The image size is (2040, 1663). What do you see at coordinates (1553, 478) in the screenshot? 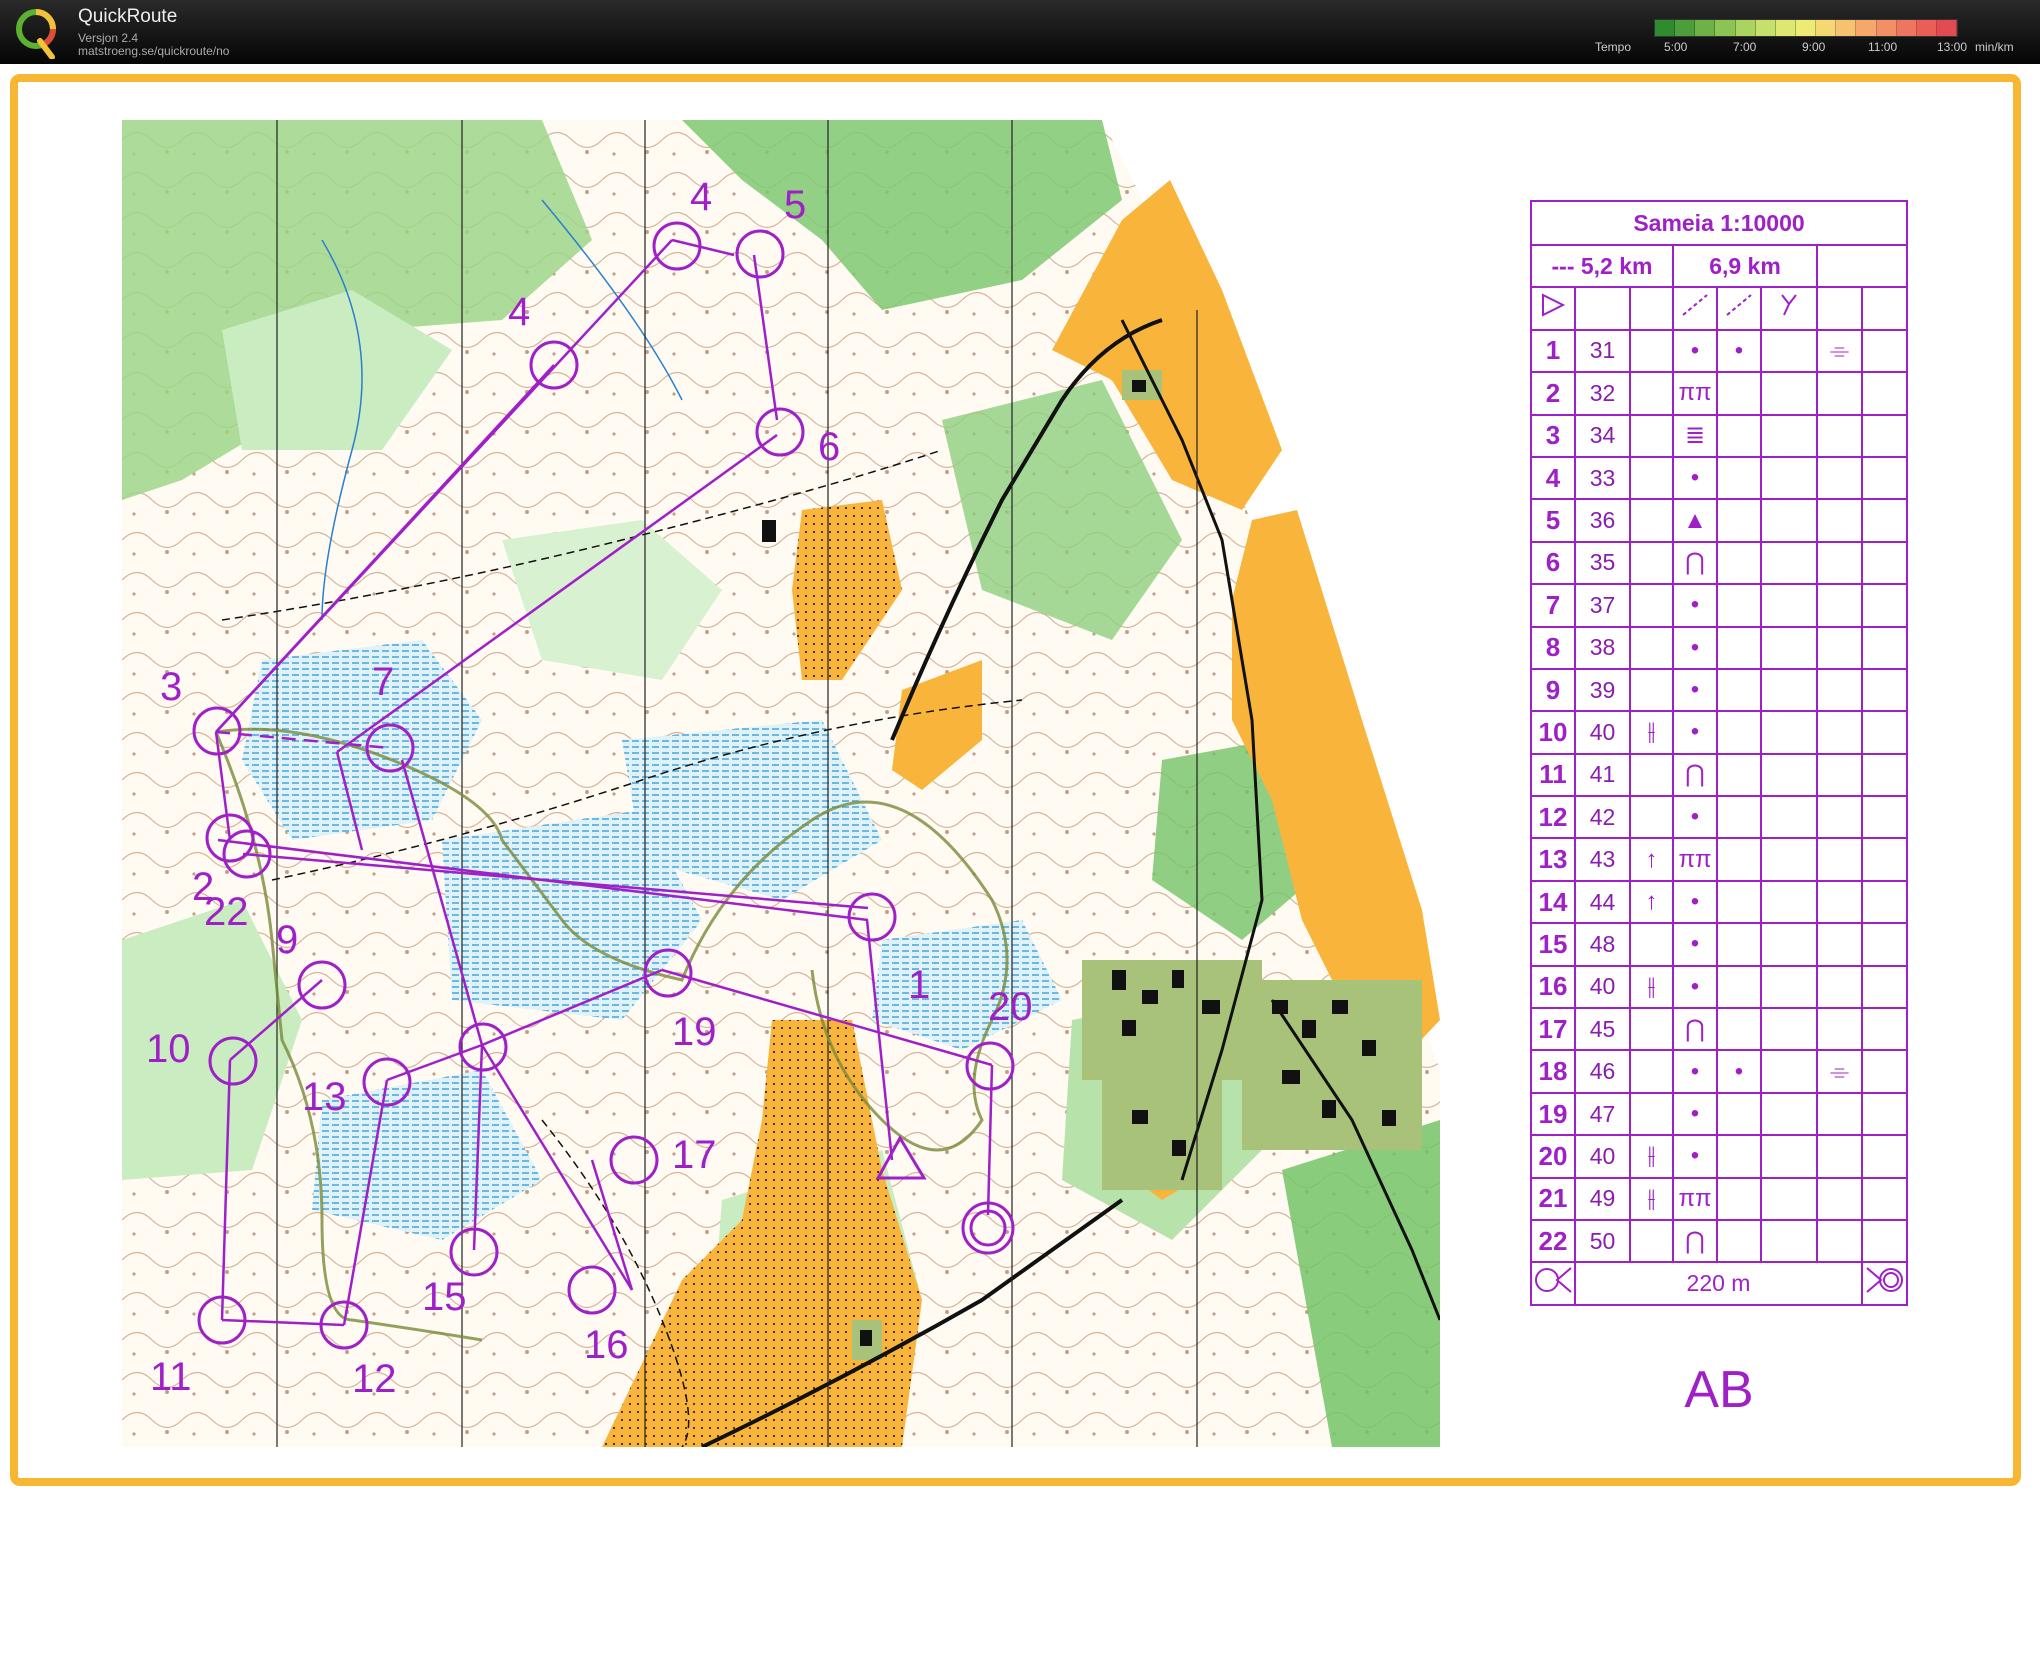
I see `control-number: 4` at bounding box center [1553, 478].